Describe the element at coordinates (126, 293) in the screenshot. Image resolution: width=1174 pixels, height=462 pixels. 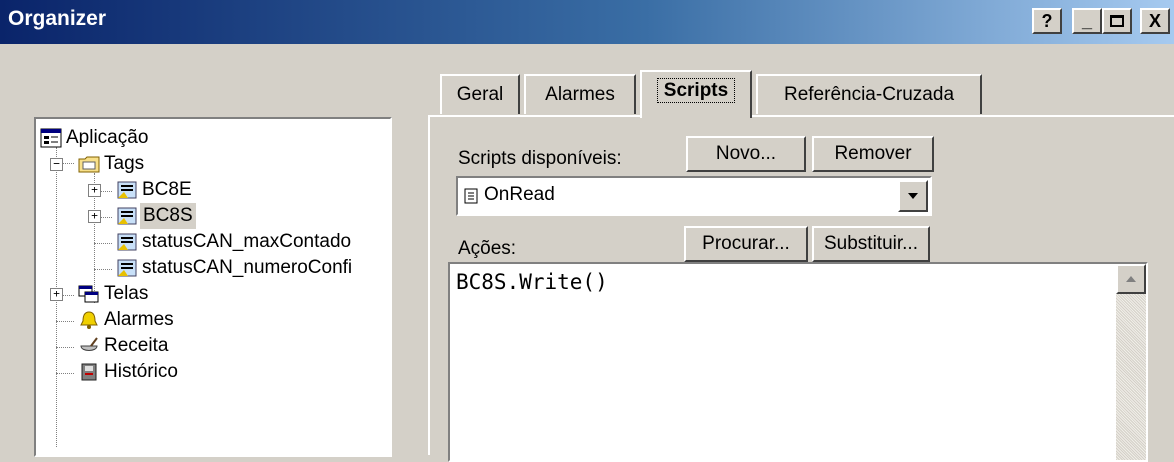
I see `tree-label: Telas` at that location.